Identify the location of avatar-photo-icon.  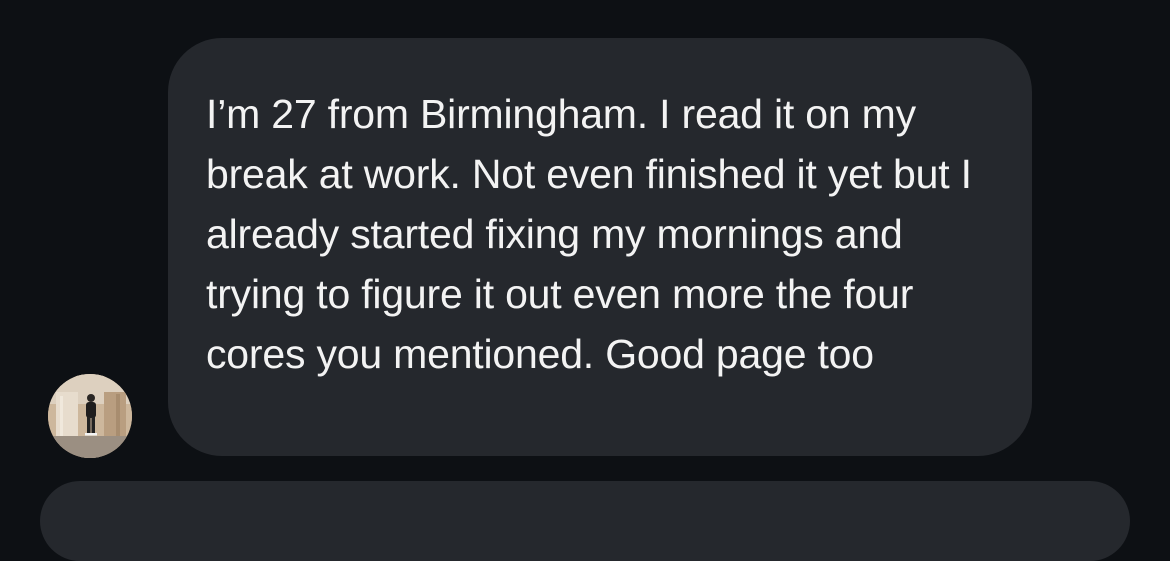
(90, 416).